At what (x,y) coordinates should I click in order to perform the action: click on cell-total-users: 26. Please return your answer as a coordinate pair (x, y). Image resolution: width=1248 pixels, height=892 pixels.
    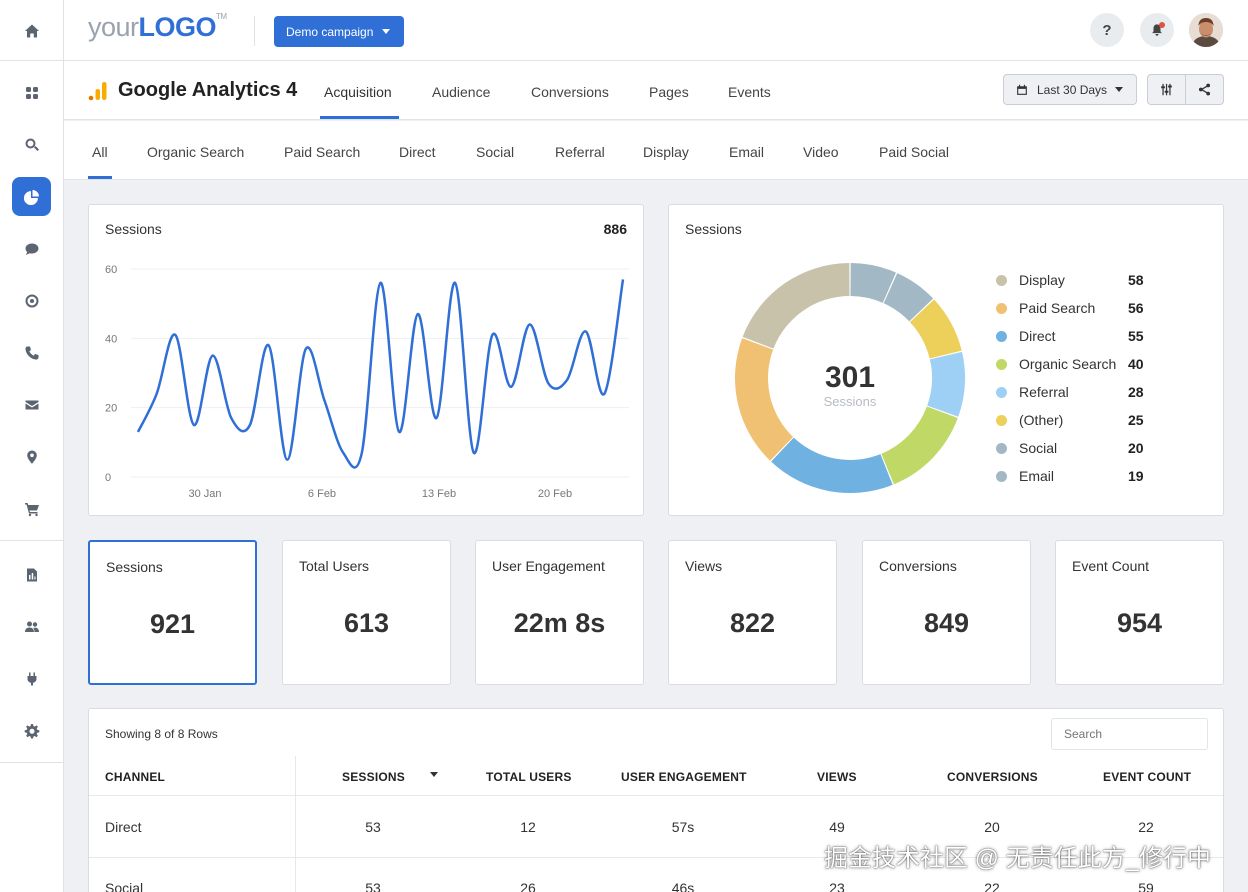
    Looking at the image, I should click on (528, 886).